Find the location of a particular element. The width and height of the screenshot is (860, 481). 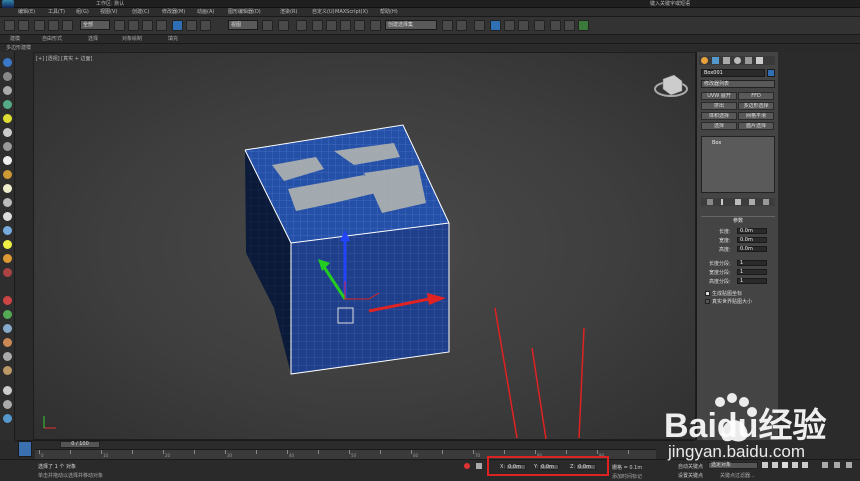

app-logo-icon is located at coordinates (8, 4).